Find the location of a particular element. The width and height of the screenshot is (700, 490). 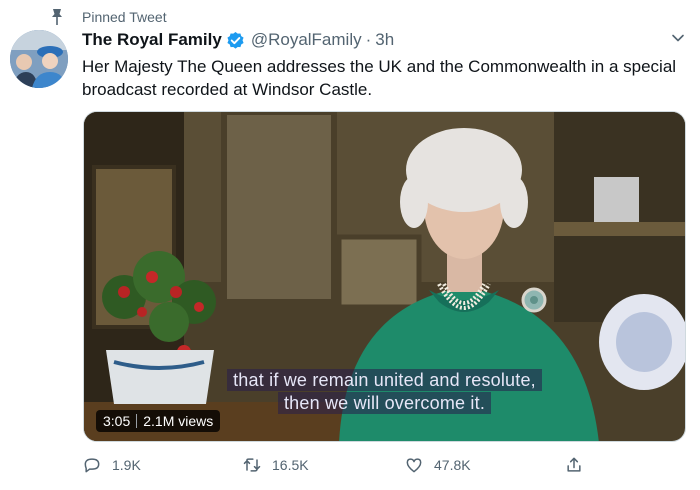

tweet-actions: 1.9K 16.5K 47.8K is located at coordinates (337, 467).